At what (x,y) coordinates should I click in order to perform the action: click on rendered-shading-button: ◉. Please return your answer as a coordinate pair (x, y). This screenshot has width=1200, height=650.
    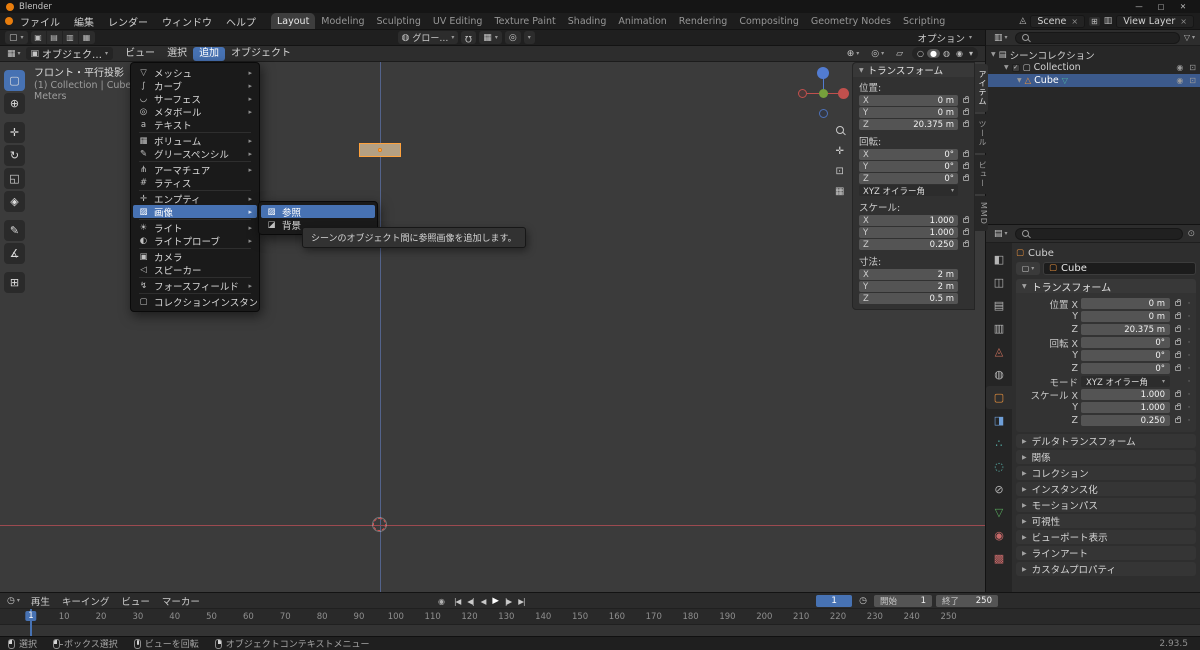
    Looking at the image, I should click on (959, 53).